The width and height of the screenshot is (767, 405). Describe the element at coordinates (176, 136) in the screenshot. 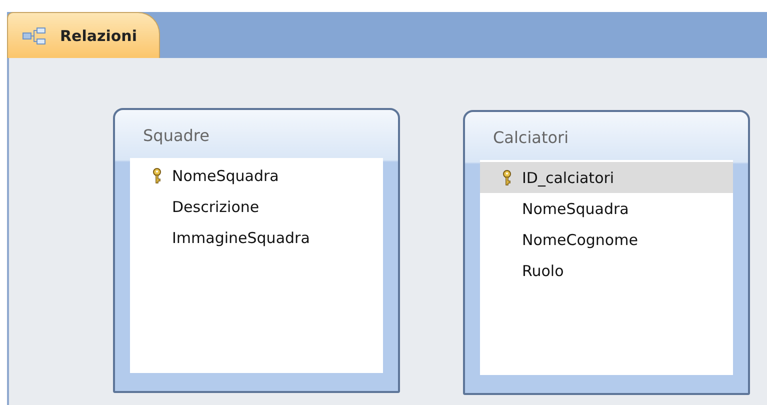

I see `table-title: Squadre` at that location.